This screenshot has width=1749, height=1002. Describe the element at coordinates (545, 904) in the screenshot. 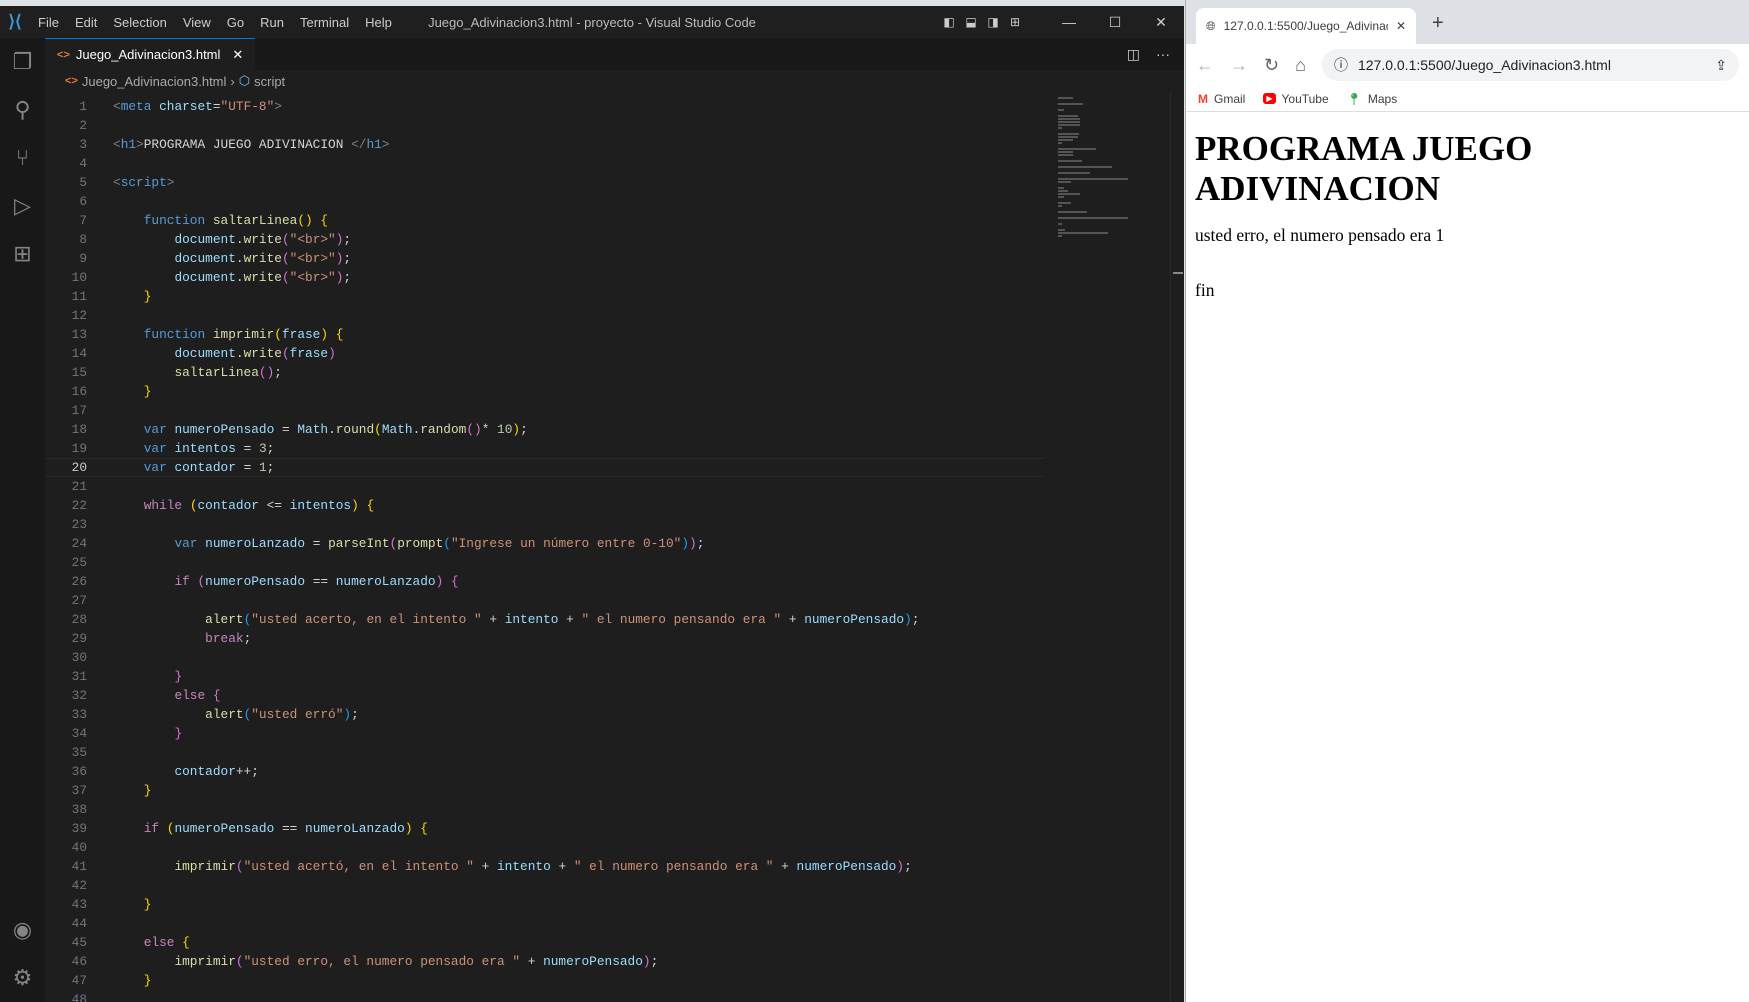

I see `code-line: 43 }` at that location.